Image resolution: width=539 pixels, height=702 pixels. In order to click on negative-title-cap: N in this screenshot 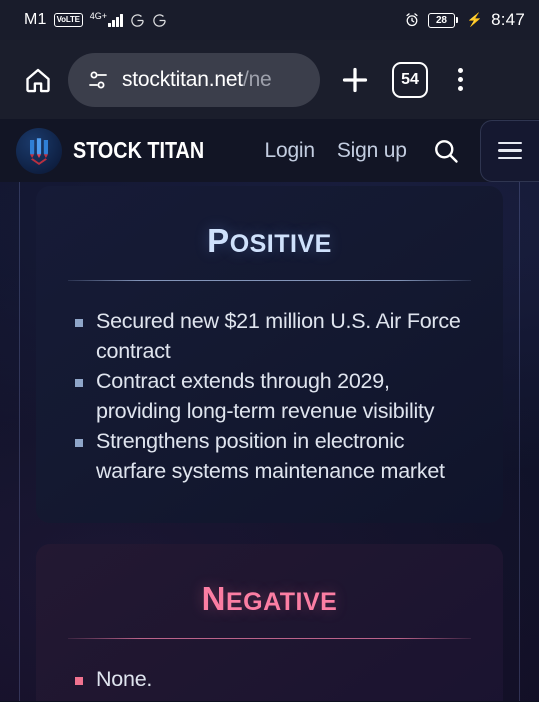, I will do `click(213, 598)`.